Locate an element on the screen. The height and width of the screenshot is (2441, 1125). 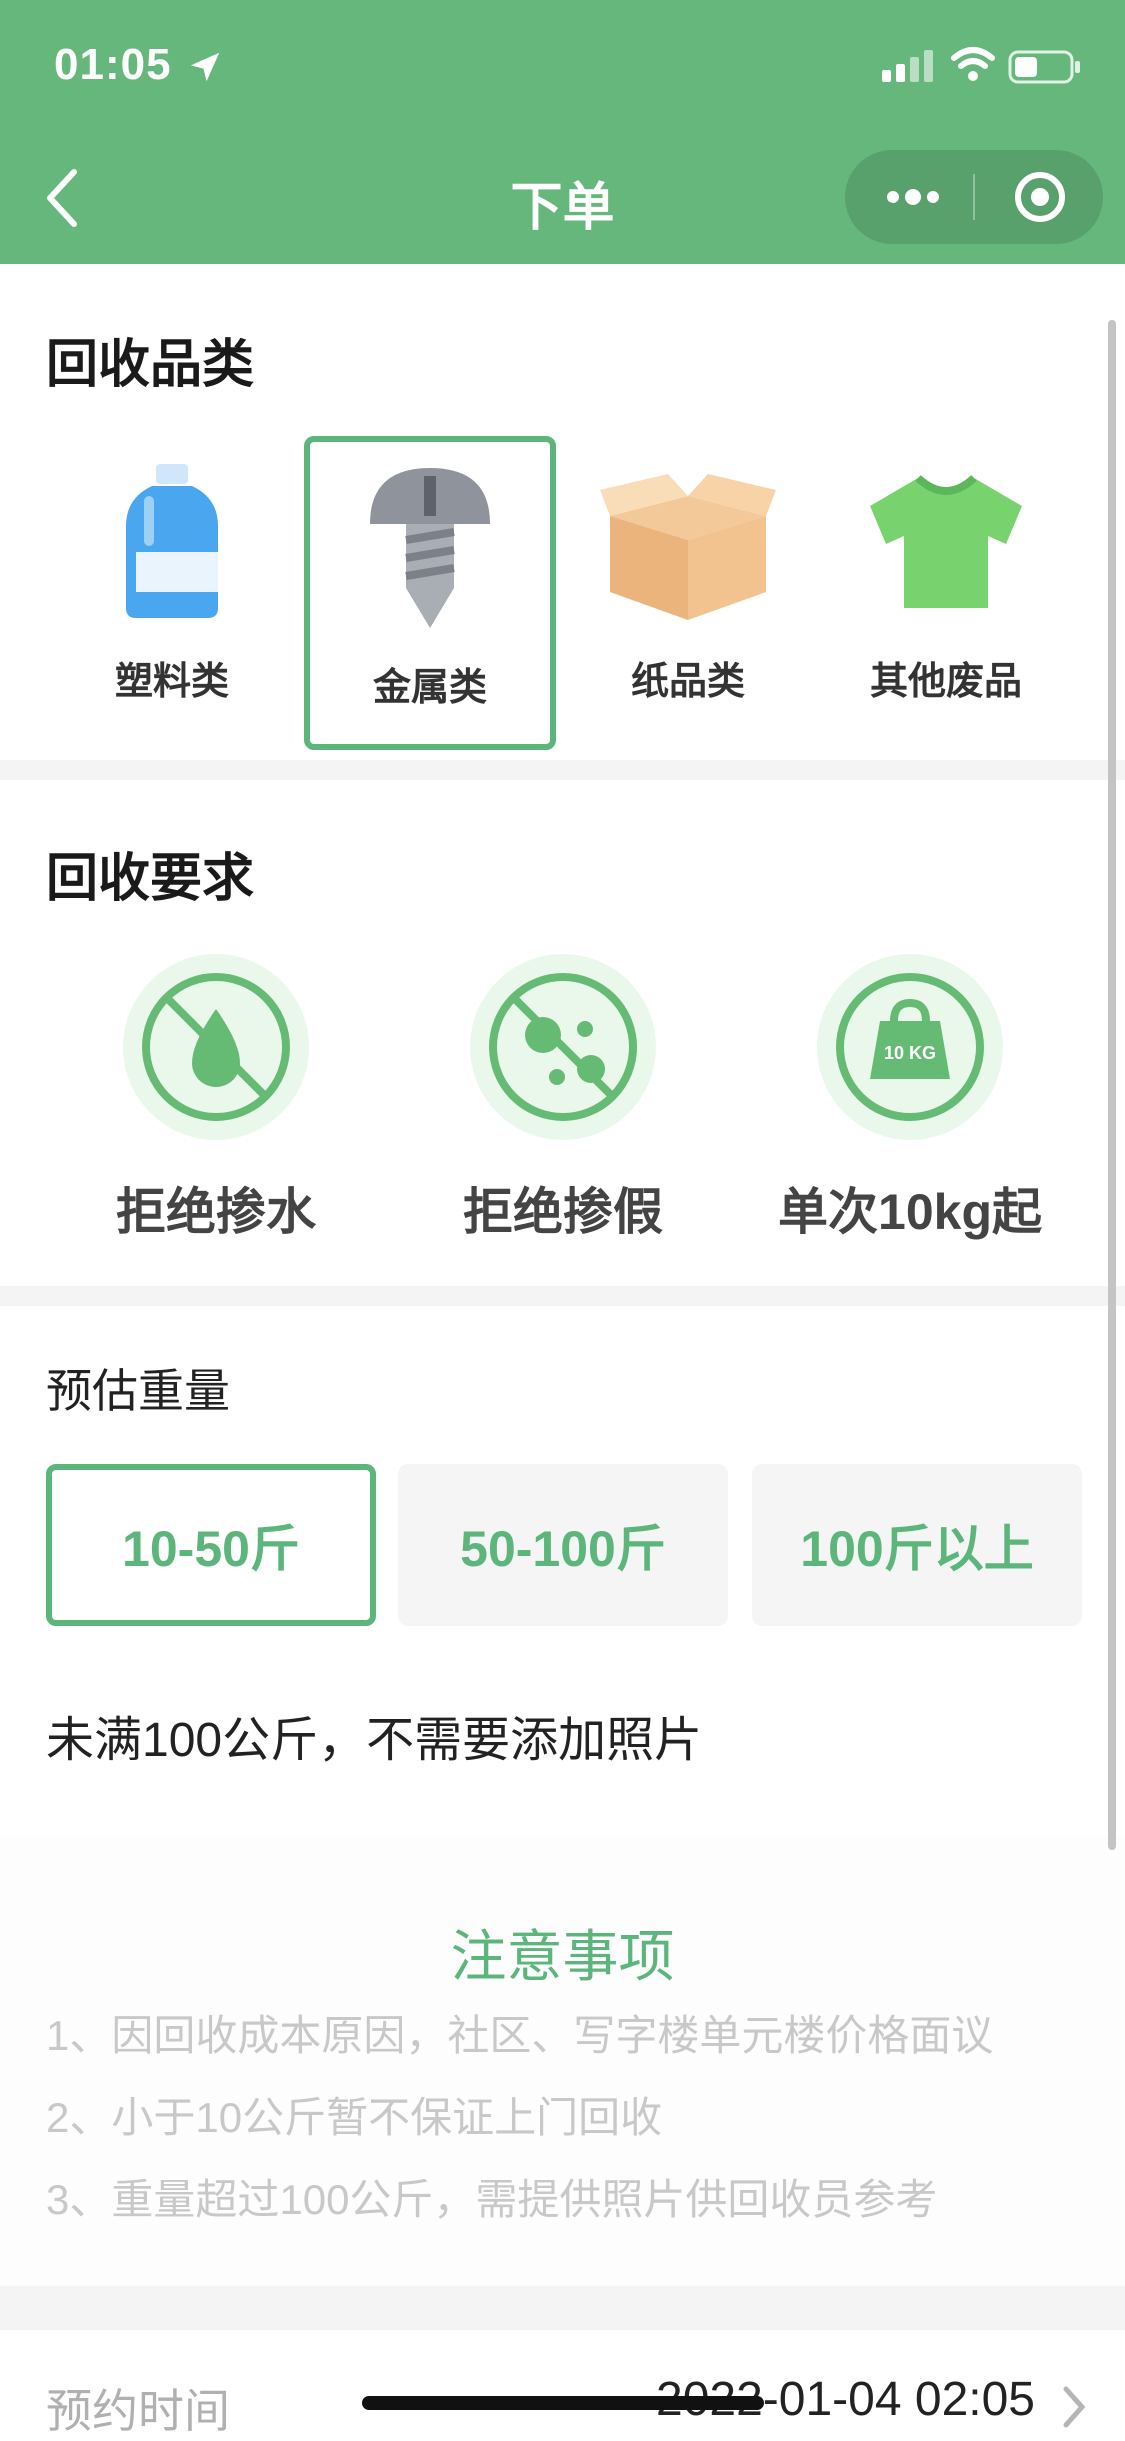
weight-option-100-plus: 100斤以上 is located at coordinates (917, 1545).